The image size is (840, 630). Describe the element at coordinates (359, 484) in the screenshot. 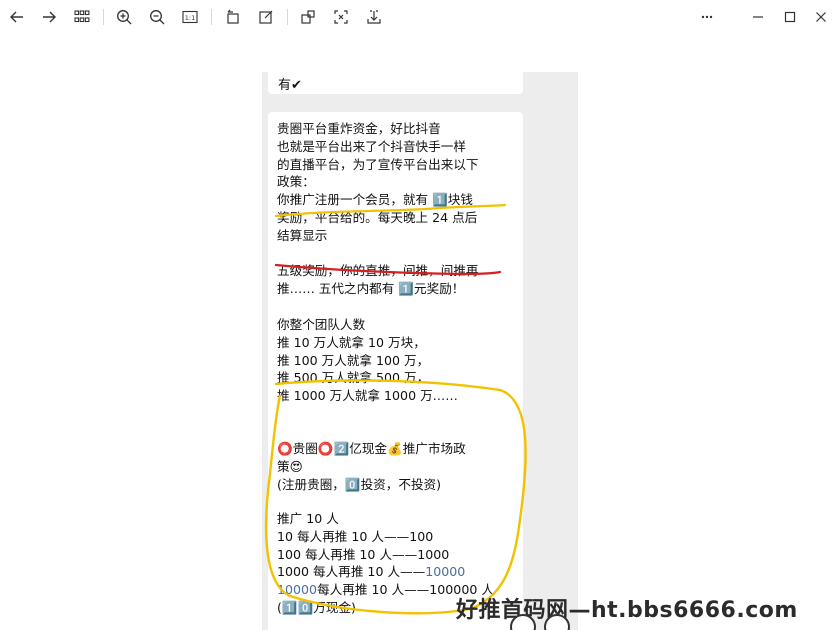

I see `chat-line: (注册贵圈，0️⃣投资，不投资)` at that location.